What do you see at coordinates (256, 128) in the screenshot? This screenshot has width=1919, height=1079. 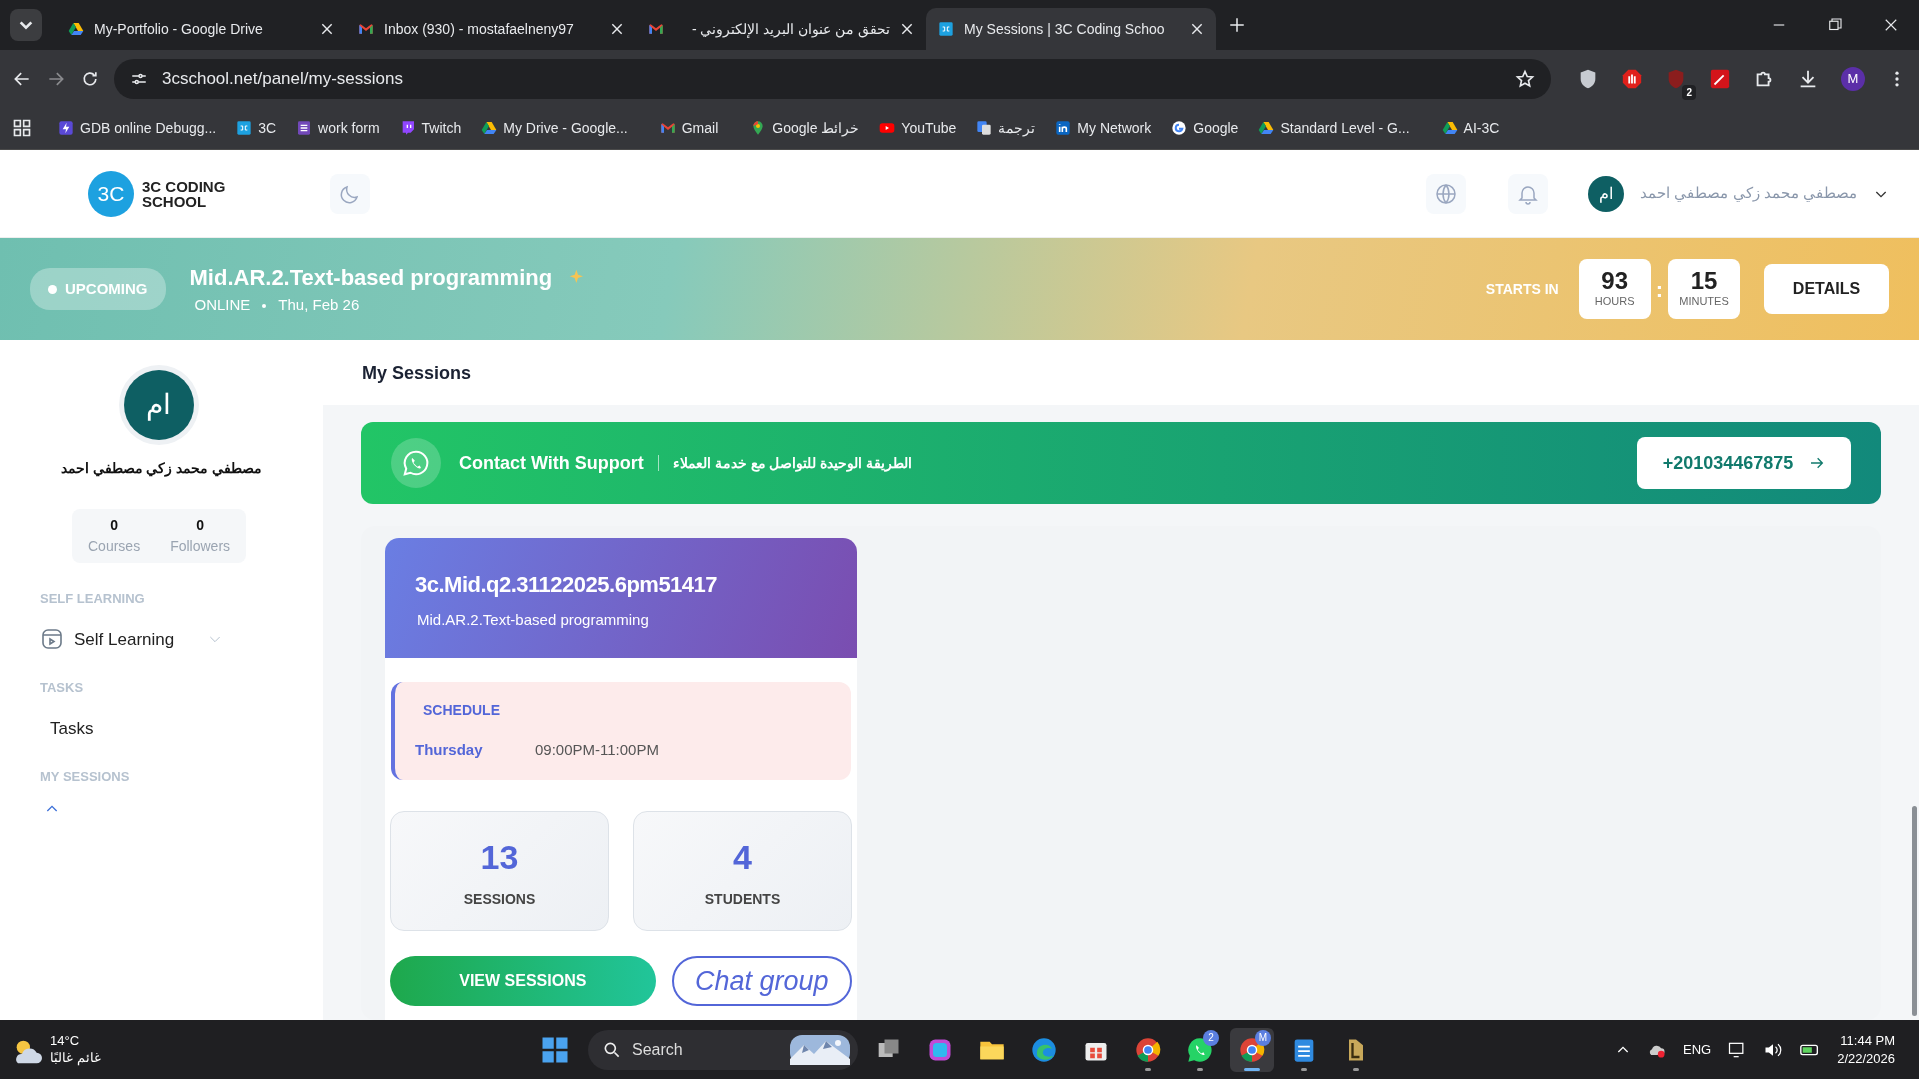 I see `bookmark: 3C` at bounding box center [256, 128].